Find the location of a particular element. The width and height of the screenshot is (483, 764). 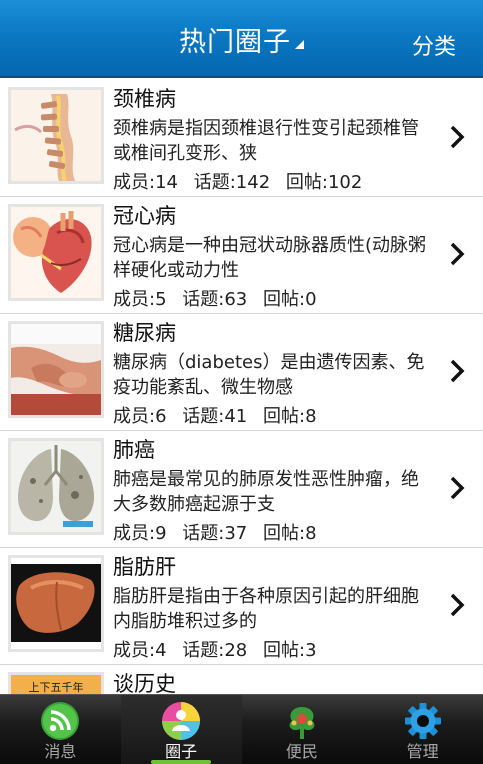

topics-stat: 话题:41 is located at coordinates (215, 416).